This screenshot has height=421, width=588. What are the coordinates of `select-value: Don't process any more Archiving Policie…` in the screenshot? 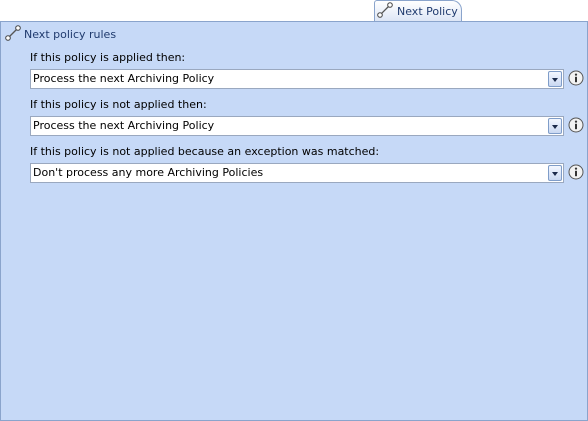 It's located at (148, 172).